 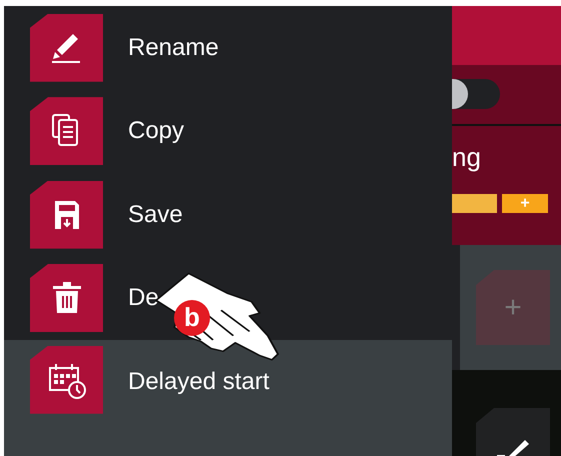 What do you see at coordinates (143, 298) in the screenshot?
I see `menu-item-label: De` at bounding box center [143, 298].